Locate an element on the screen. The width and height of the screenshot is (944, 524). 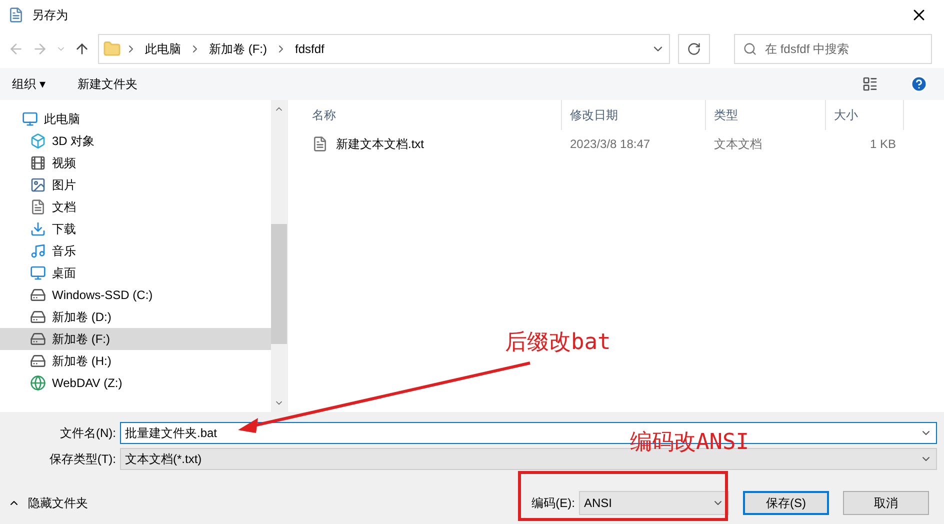
new-folder-button: 新建文件夹 is located at coordinates (107, 84).